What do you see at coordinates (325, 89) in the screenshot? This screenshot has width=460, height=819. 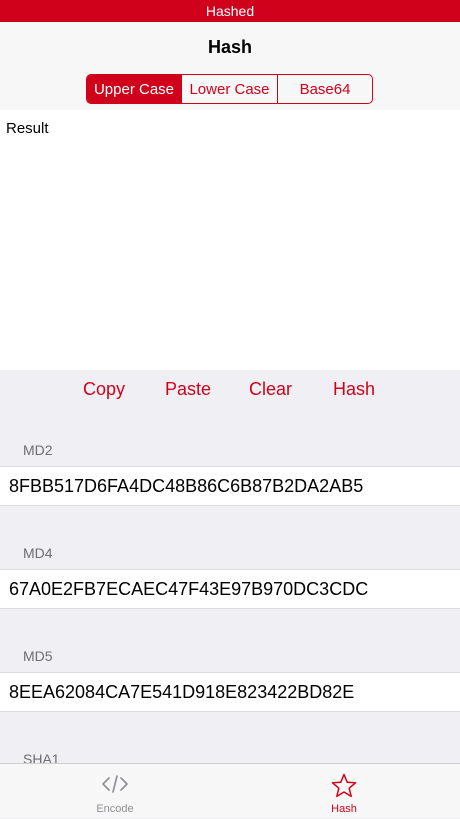 I see `segment-base64: Base64` at bounding box center [325, 89].